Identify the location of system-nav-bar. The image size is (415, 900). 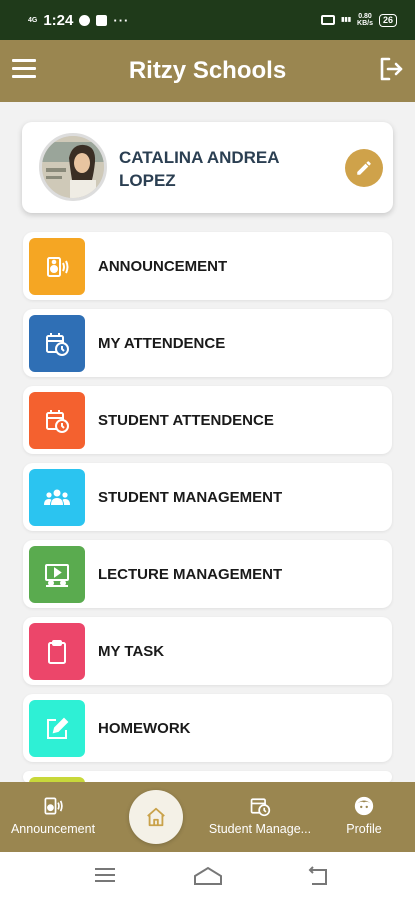
(207, 876).